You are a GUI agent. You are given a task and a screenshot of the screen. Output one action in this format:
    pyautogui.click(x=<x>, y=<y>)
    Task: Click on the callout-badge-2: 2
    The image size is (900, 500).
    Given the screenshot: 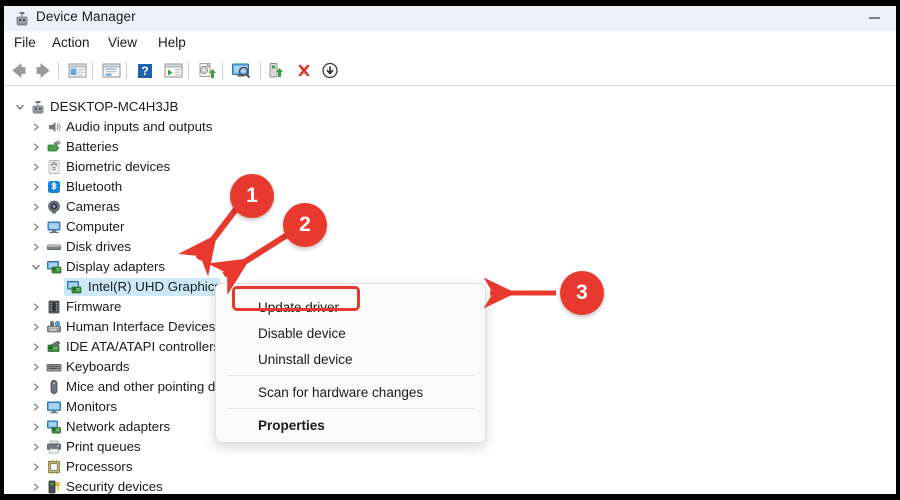 What is the action you would take?
    pyautogui.click(x=305, y=225)
    